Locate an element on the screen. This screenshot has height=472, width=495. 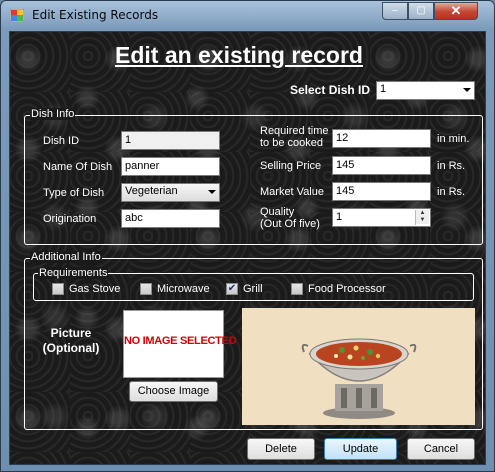
minimize-button: – is located at coordinates (395, 11).